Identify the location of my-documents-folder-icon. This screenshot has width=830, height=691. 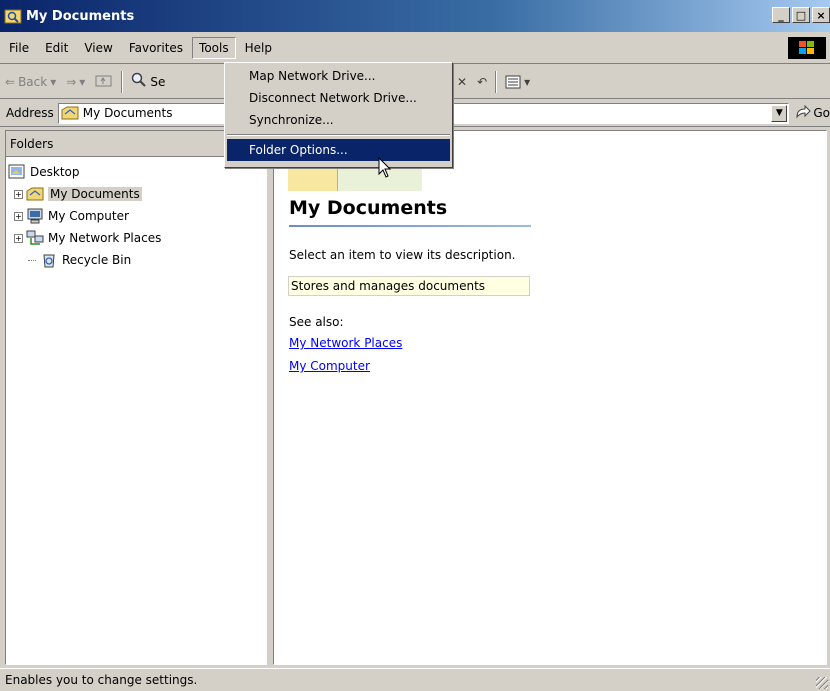
(35, 194).